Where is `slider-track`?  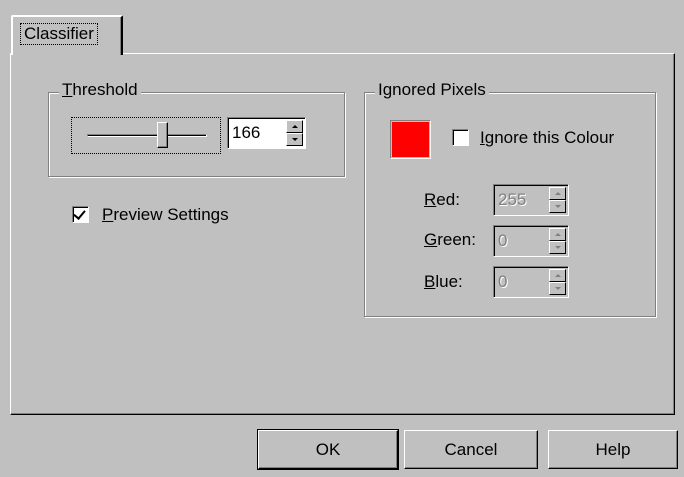 slider-track is located at coordinates (147, 135).